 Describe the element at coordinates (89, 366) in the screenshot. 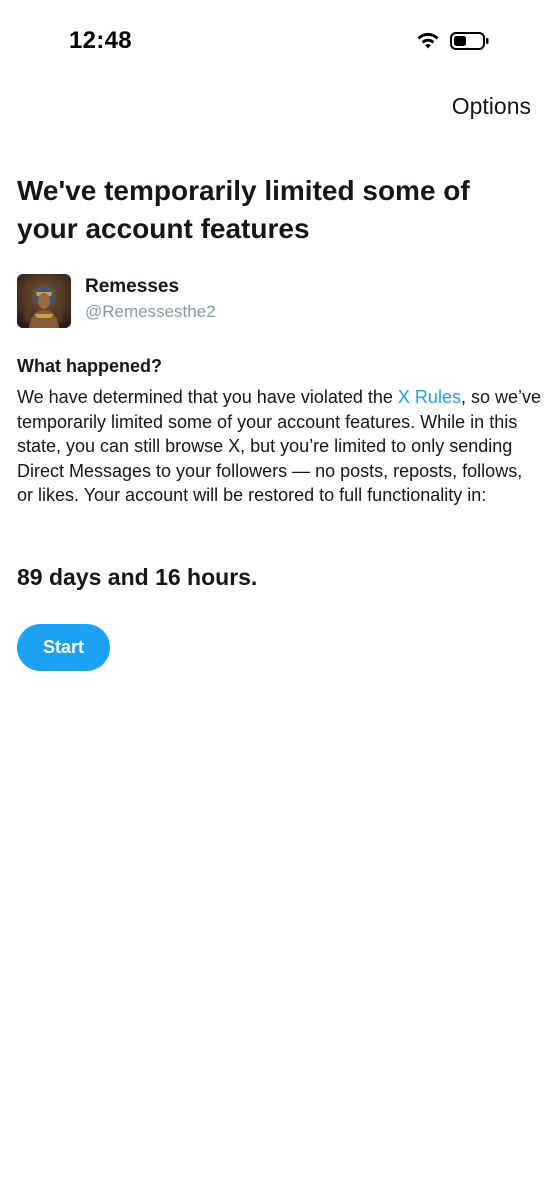

I see `section-heading: What happened?` at that location.